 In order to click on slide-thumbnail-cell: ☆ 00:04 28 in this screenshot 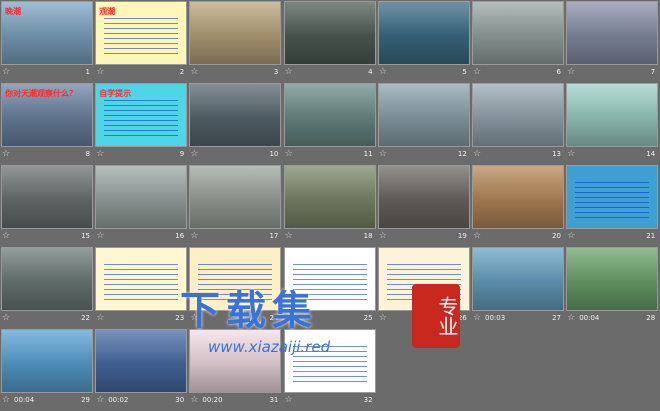, I will do `click(612, 287)`.